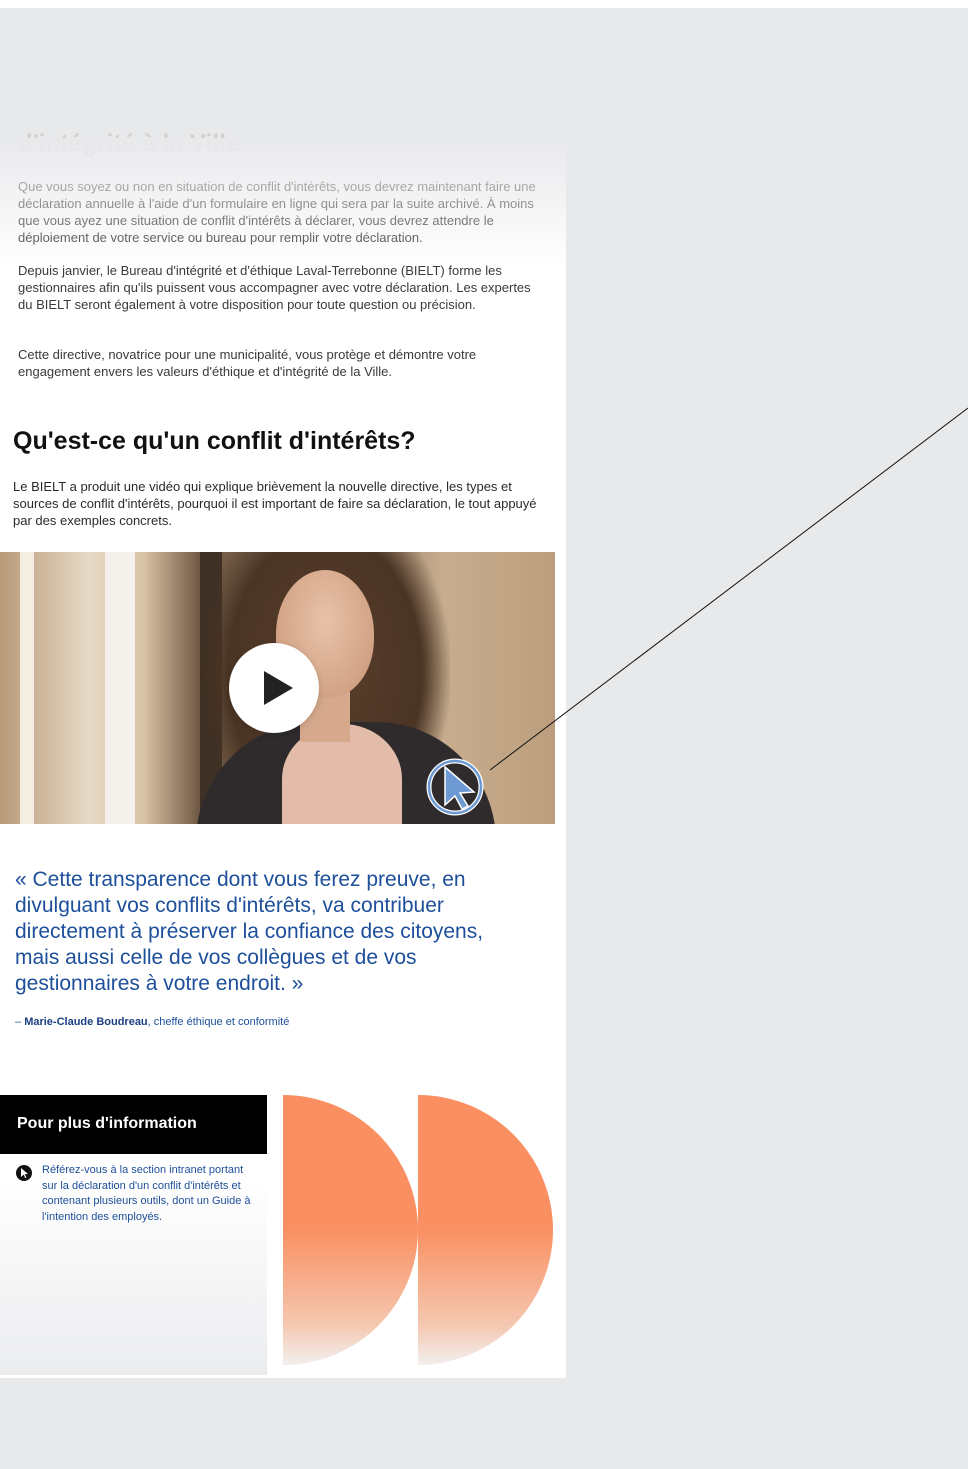 The image size is (968, 1469). What do you see at coordinates (20, 1022) in the screenshot?
I see `attribution-prefix: –` at bounding box center [20, 1022].